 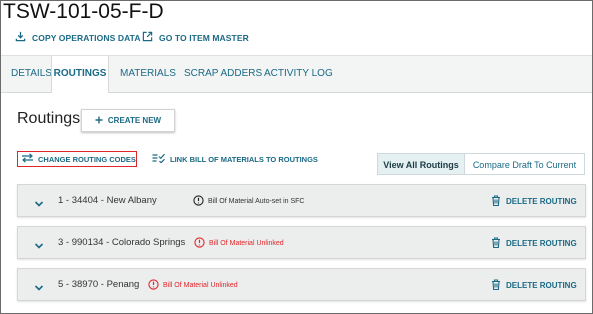 I want to click on bom-status-text: Bill Of Material Auto-set in SFC, so click(x=256, y=201).